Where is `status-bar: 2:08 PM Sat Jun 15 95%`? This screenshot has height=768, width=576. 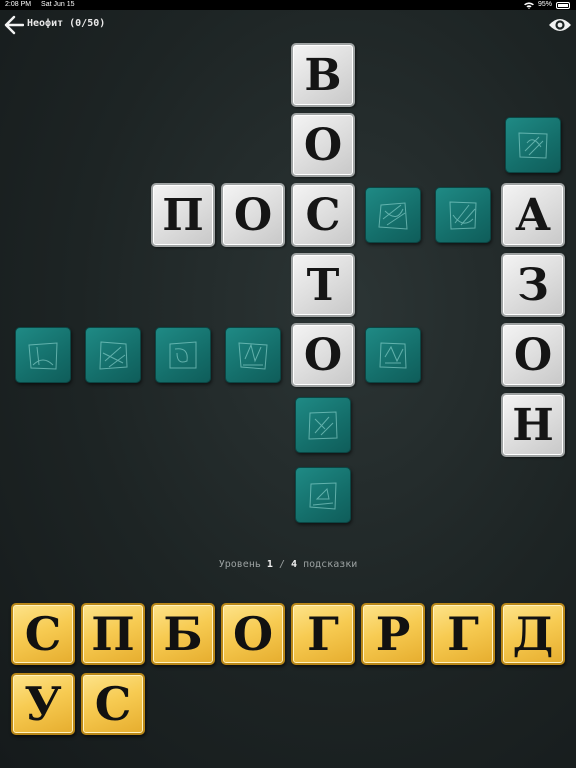 status-bar: 2:08 PM Sat Jun 15 95% is located at coordinates (288, 5).